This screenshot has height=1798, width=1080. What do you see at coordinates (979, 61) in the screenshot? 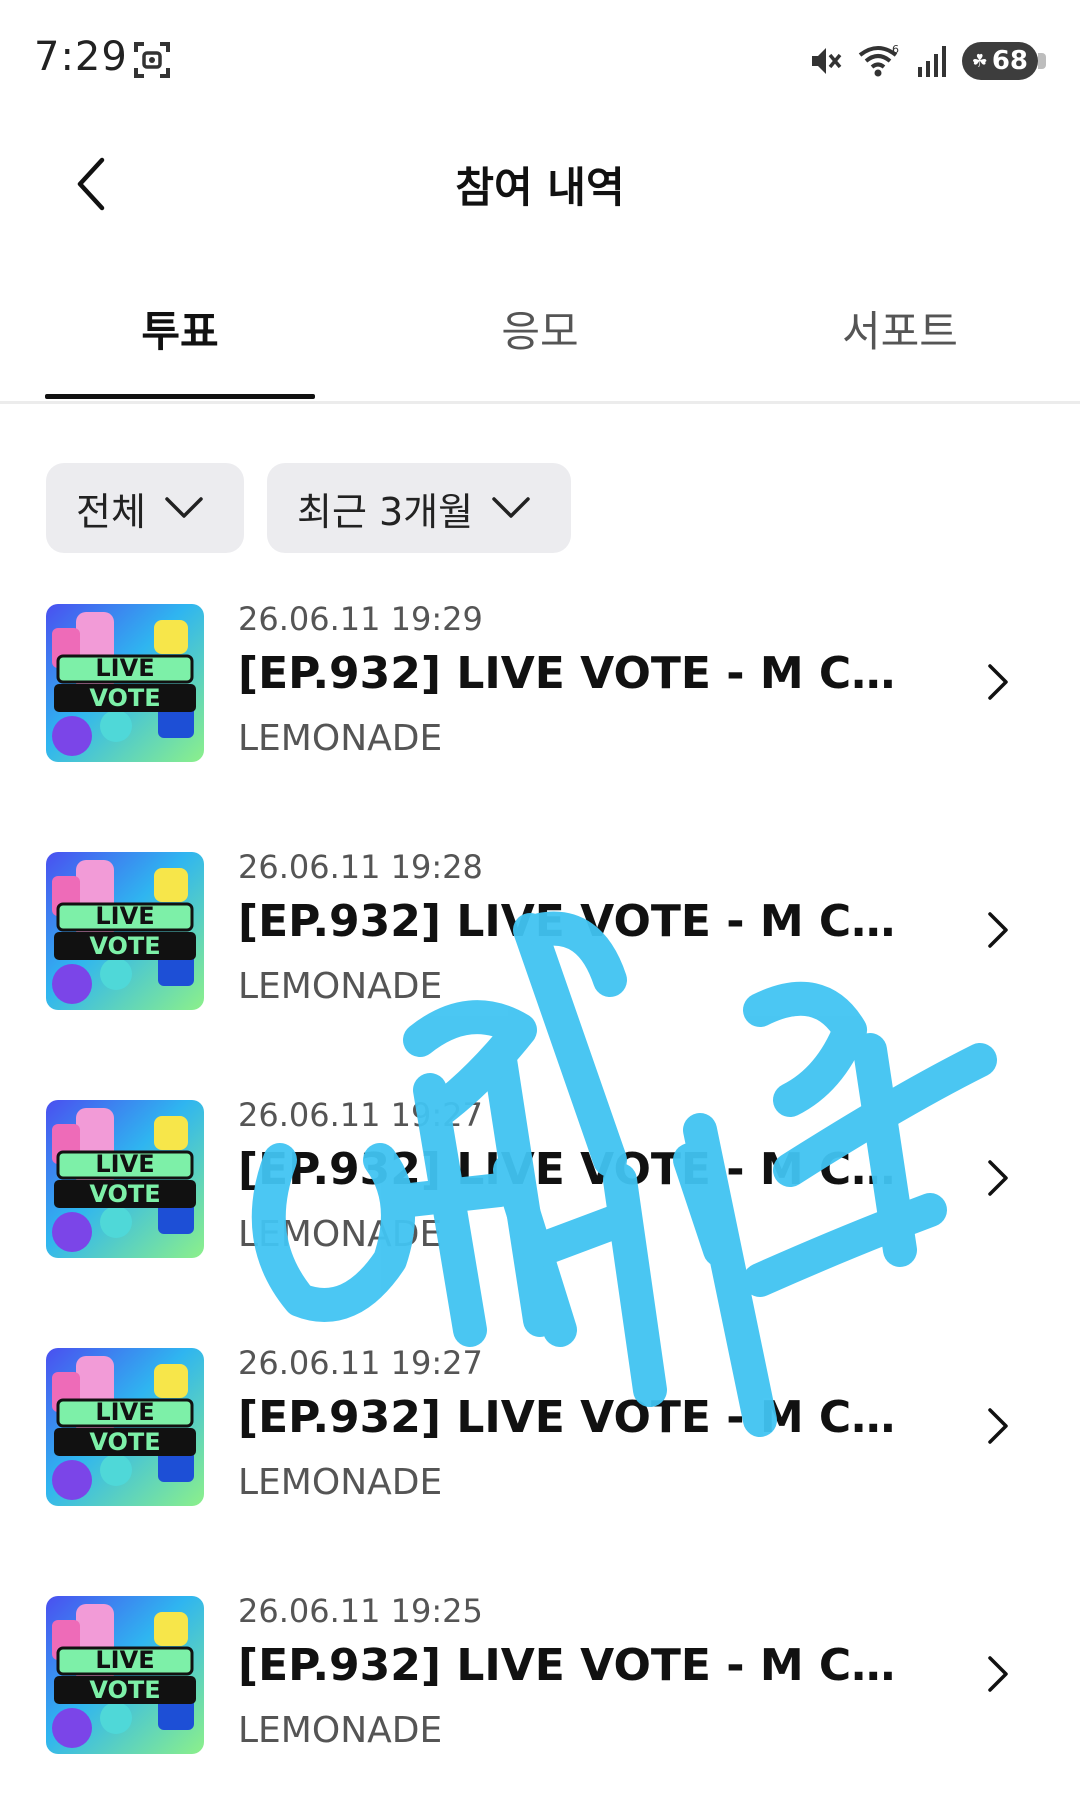
I see `leaf-icon: ☘` at bounding box center [979, 61].